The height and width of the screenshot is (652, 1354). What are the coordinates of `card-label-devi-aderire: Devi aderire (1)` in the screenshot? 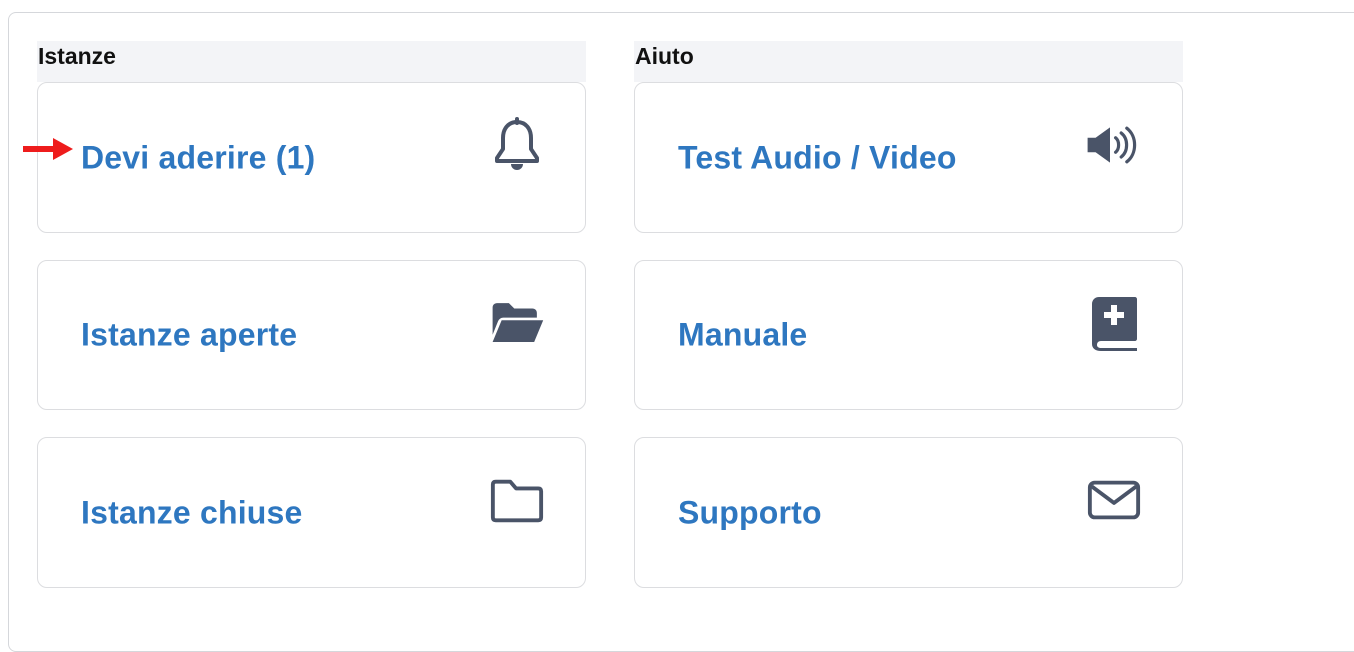 It's located at (198, 157).